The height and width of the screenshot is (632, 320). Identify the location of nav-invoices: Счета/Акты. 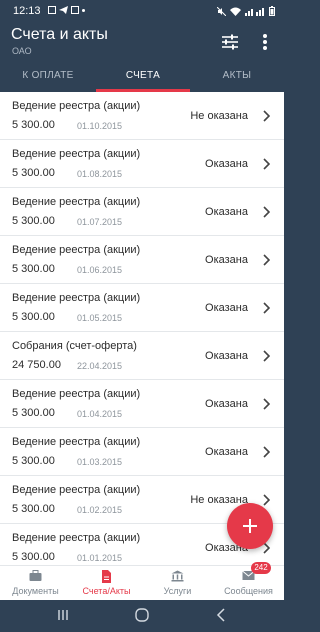
(106, 583).